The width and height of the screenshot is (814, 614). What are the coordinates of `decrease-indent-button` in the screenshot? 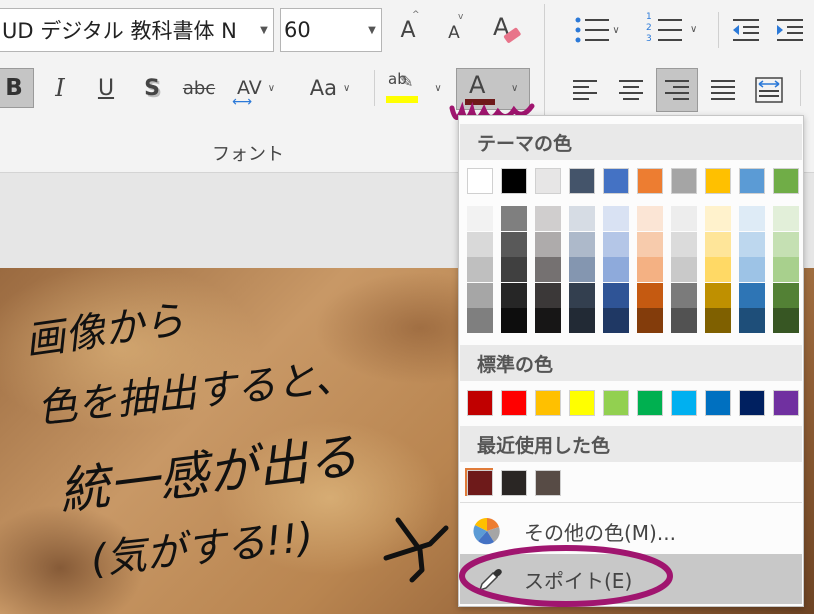 It's located at (746, 30).